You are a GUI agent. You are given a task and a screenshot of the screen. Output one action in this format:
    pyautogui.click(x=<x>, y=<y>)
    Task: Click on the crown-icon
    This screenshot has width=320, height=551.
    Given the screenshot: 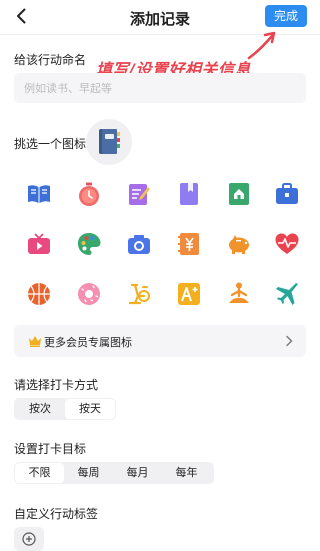 What is the action you would take?
    pyautogui.click(x=35, y=341)
    